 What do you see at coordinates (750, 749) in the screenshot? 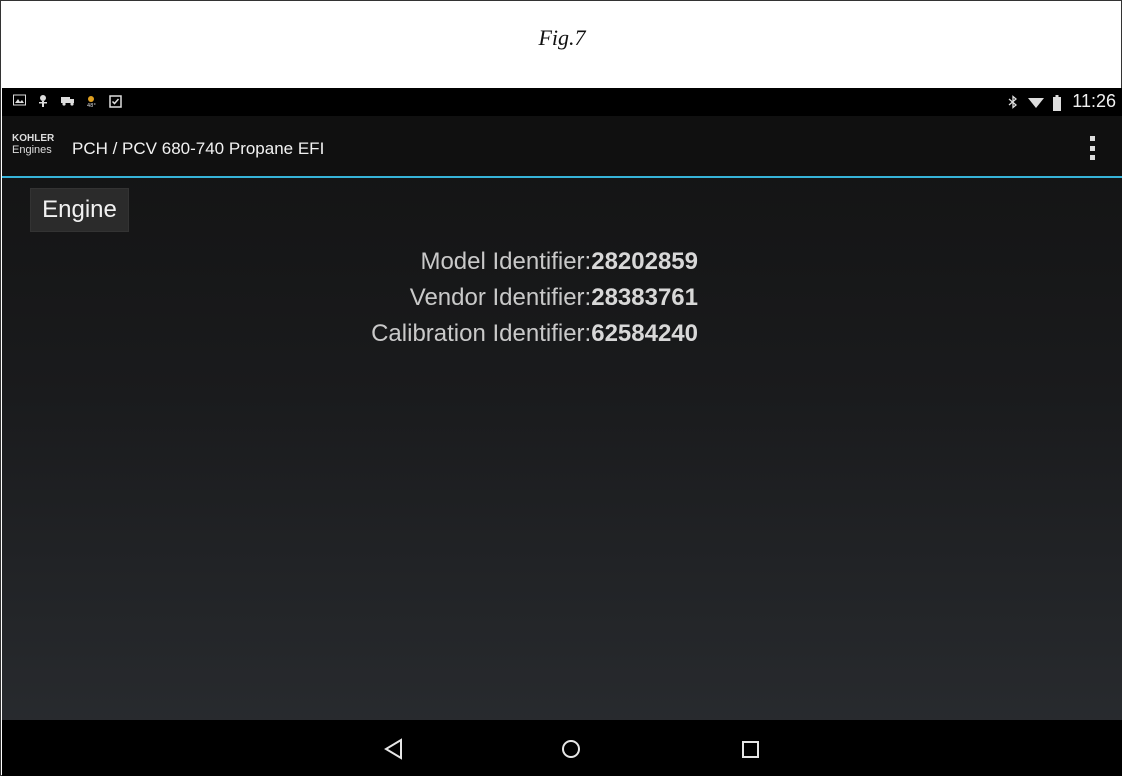
I see `recents-icon` at bounding box center [750, 749].